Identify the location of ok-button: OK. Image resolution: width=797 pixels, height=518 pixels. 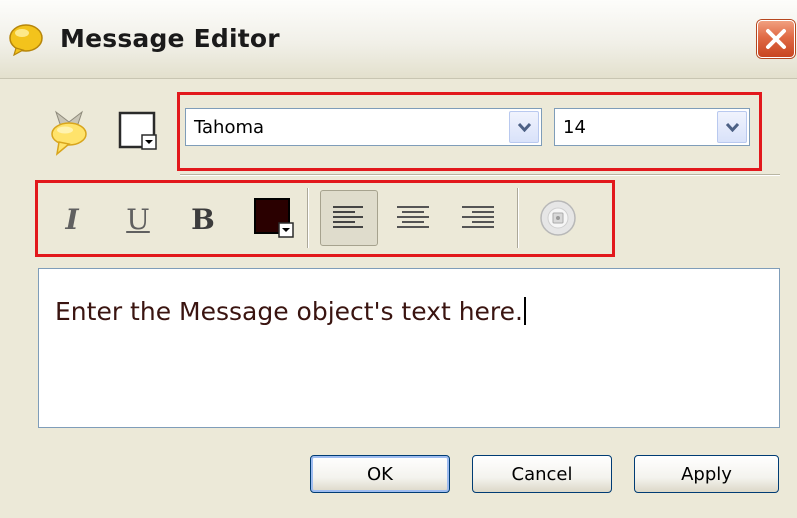
(380, 474).